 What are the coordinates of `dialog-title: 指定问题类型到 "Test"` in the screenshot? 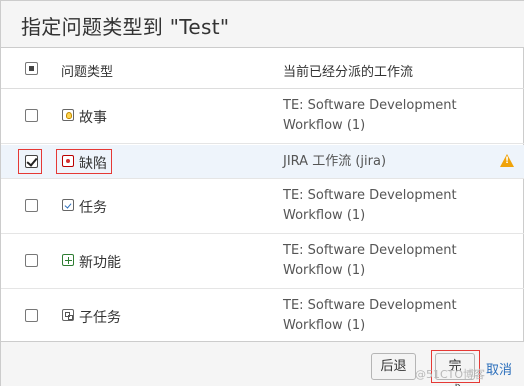 It's located at (125, 27).